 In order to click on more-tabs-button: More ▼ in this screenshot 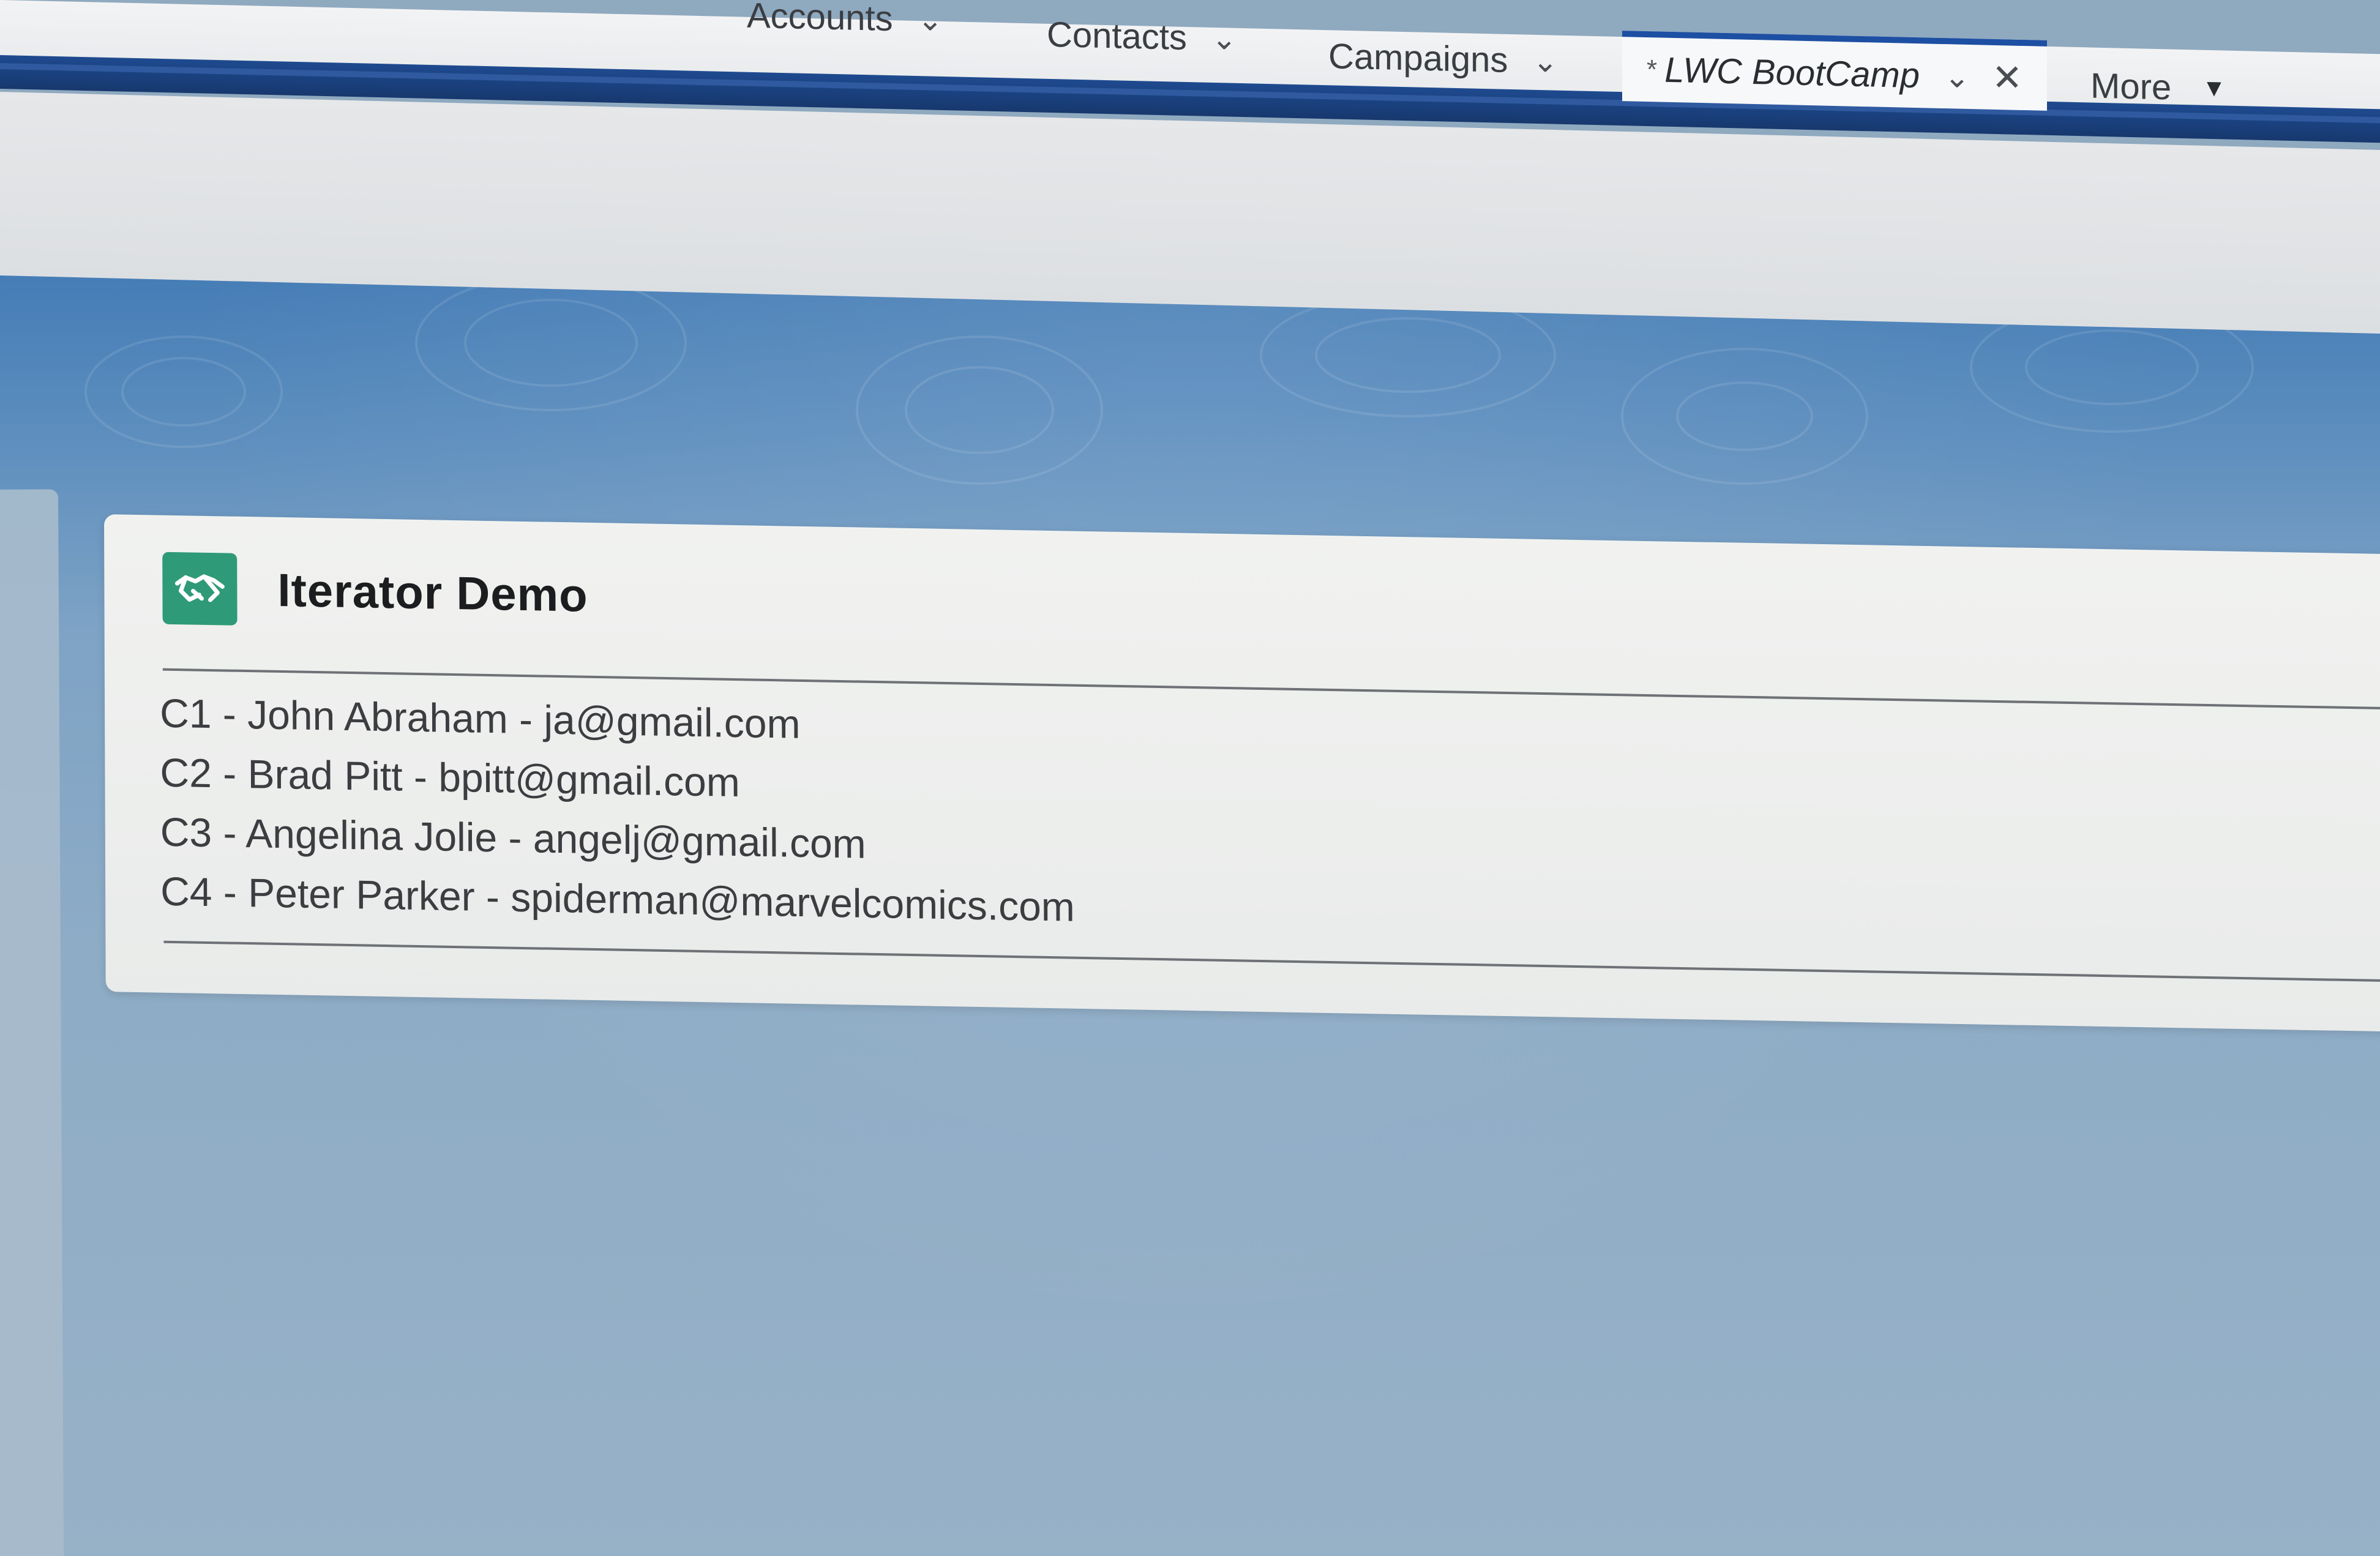, I will do `click(2158, 87)`.